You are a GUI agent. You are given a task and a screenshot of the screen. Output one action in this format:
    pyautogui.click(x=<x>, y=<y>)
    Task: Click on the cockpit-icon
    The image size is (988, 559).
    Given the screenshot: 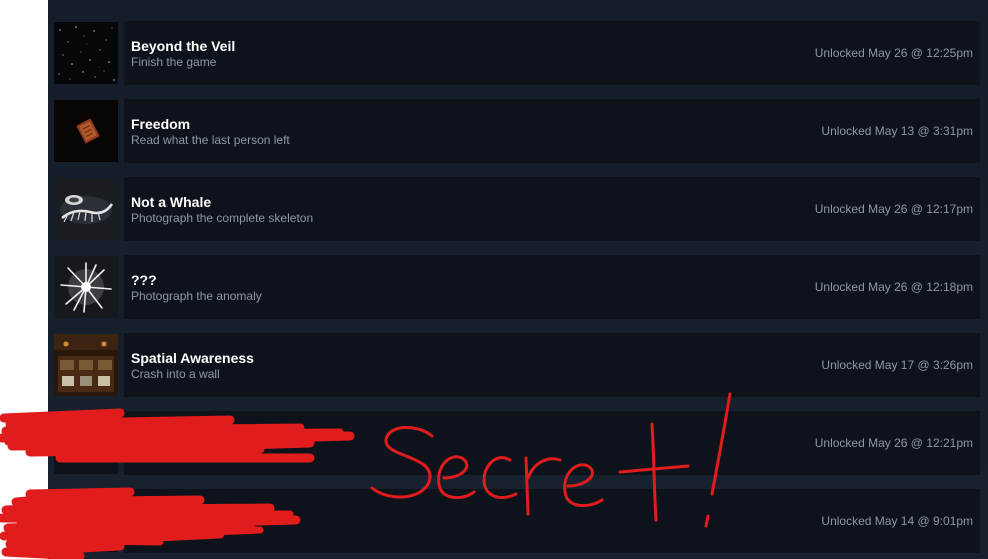 What is the action you would take?
    pyautogui.click(x=86, y=365)
    